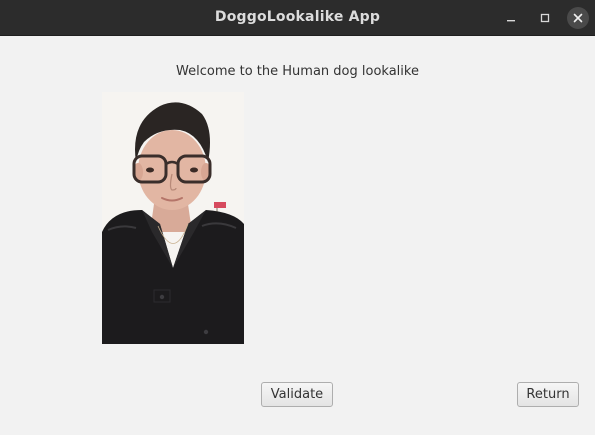 This screenshot has height=435, width=595. I want to click on close-icon, so click(578, 18).